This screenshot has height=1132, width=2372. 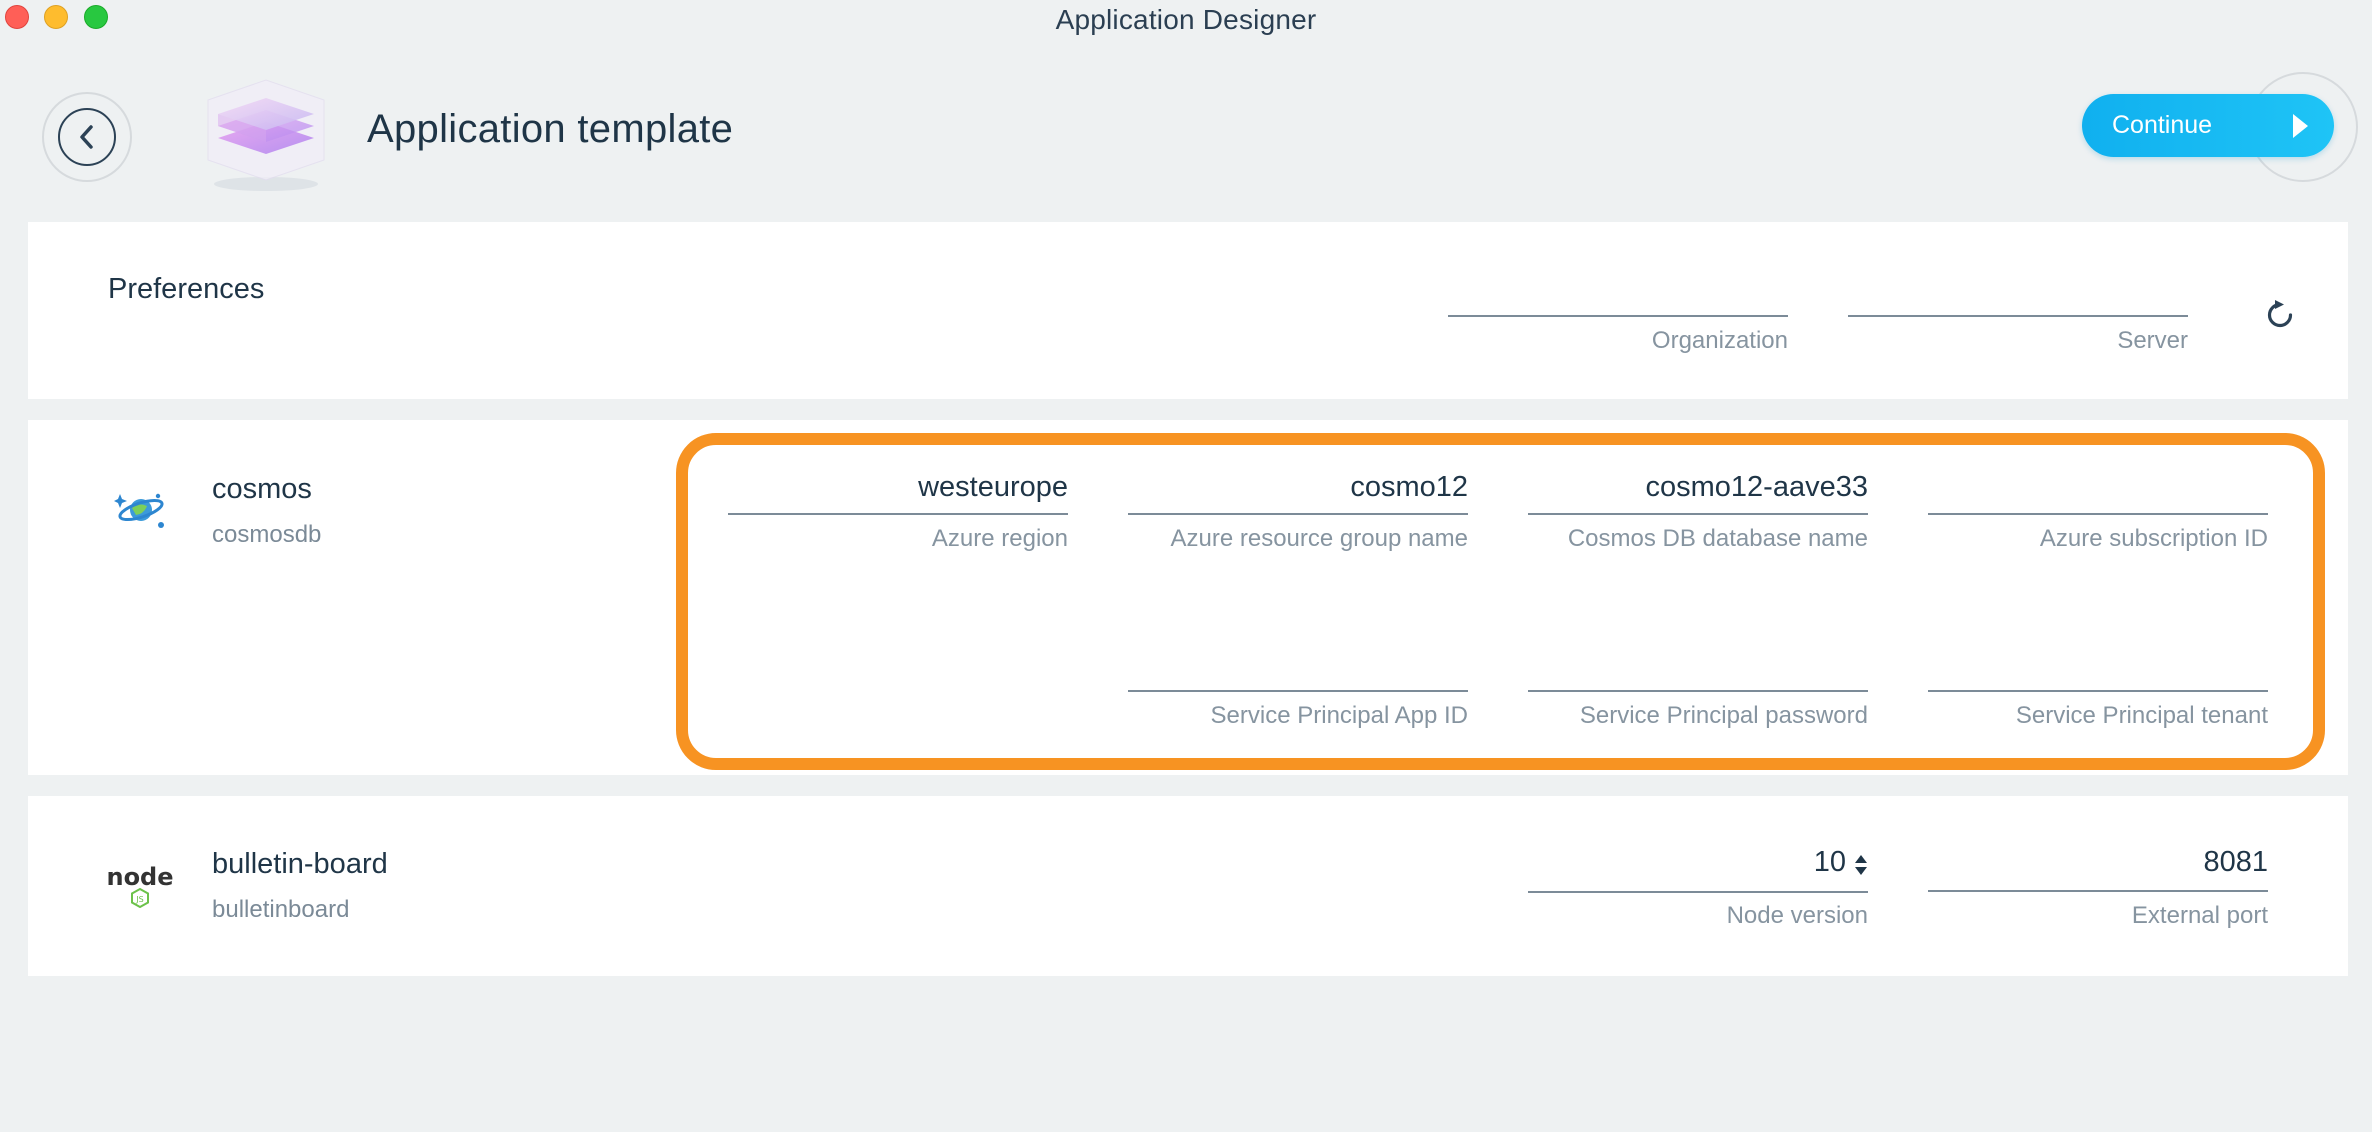 I want to click on organization-underline, so click(x=1618, y=316).